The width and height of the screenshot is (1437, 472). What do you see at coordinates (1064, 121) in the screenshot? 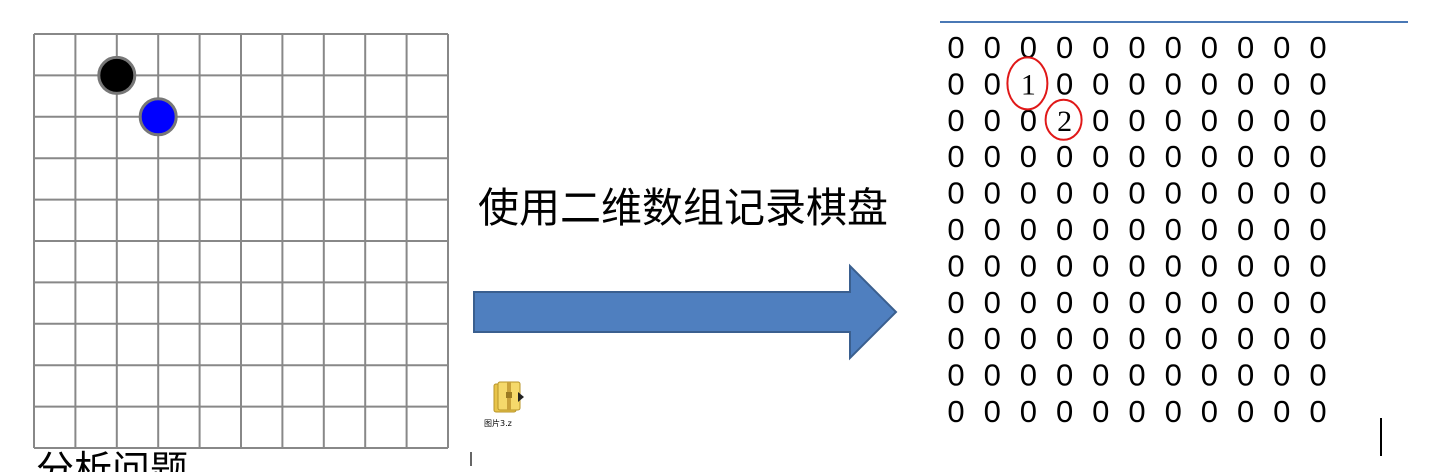
I see `array-cell-marked: 2` at bounding box center [1064, 121].